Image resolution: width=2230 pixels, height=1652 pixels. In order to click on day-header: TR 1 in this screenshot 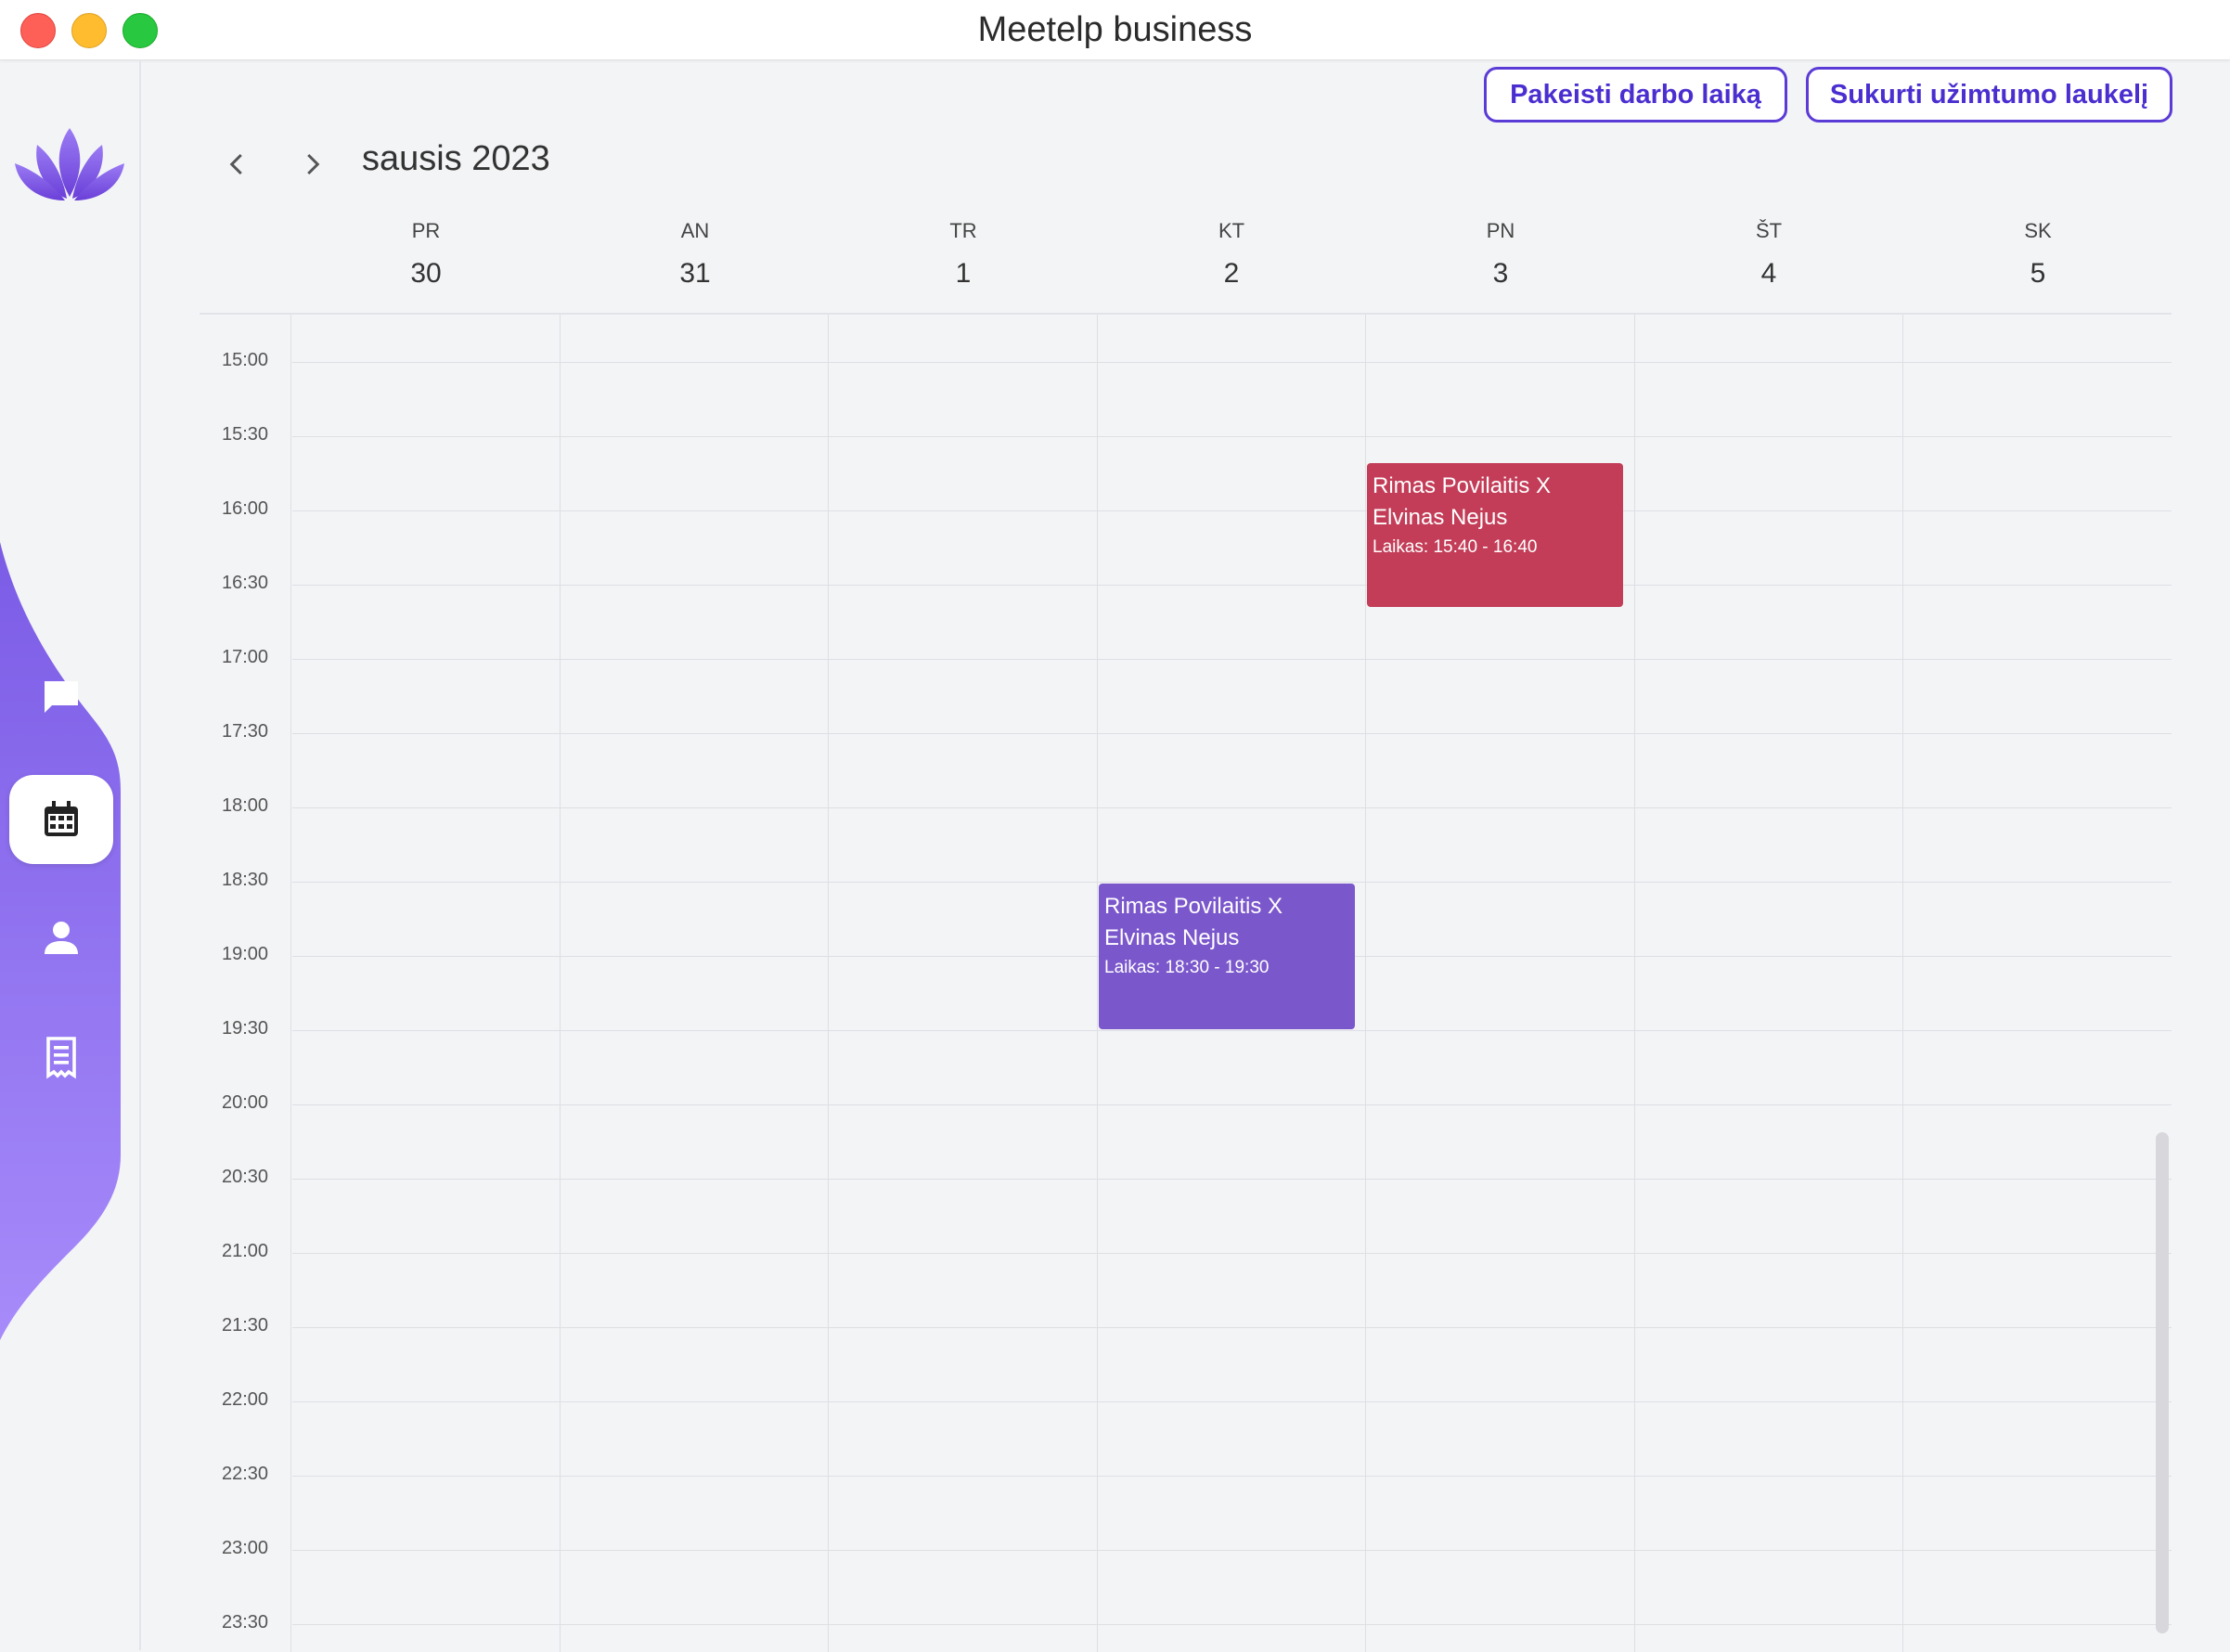, I will do `click(963, 254)`.